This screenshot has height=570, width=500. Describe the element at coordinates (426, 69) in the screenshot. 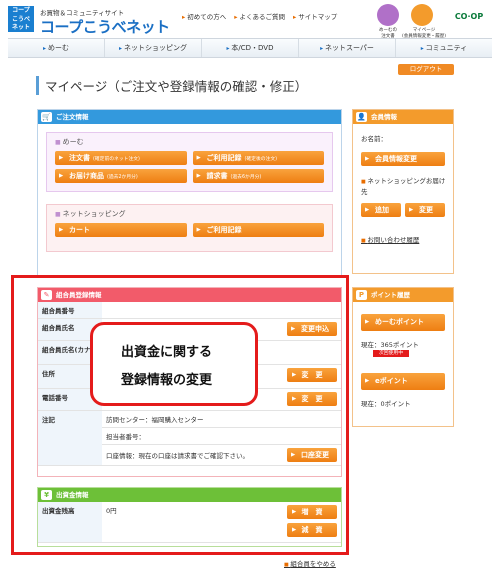

I see `logout-button: ログアウト` at that location.